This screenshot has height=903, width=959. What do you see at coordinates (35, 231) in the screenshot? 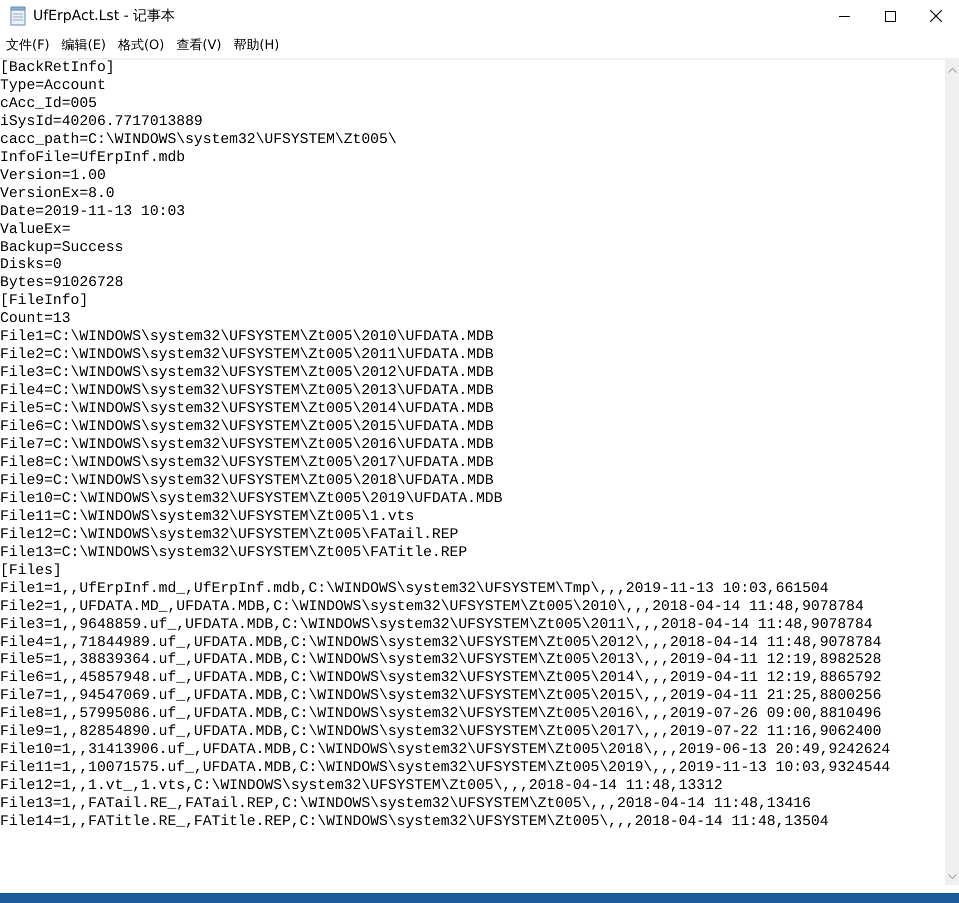
I see `text-line: ValueEx=` at bounding box center [35, 231].